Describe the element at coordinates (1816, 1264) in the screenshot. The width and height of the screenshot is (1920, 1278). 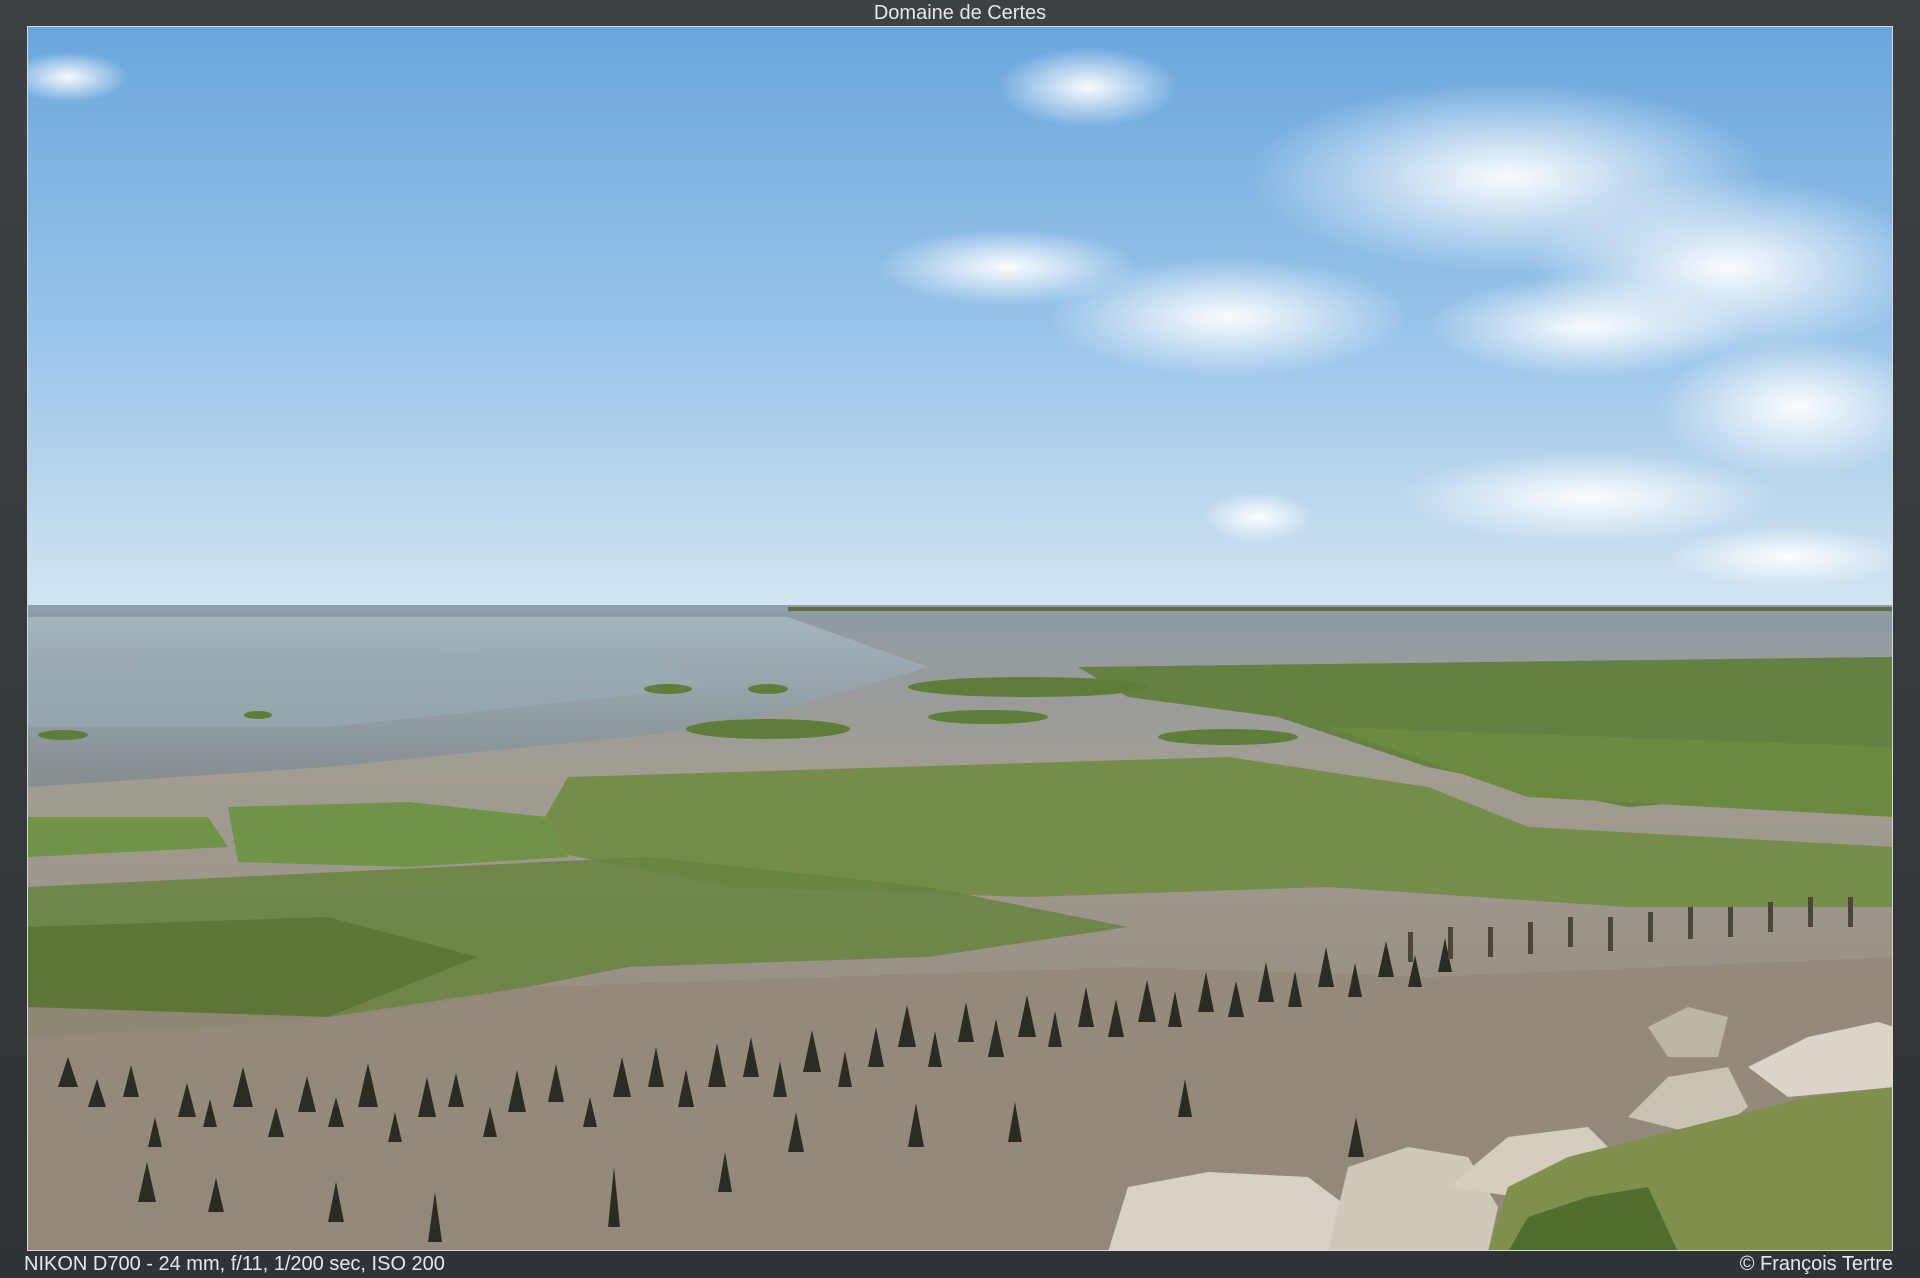
I see `copyright-caption: © François Tertre` at that location.